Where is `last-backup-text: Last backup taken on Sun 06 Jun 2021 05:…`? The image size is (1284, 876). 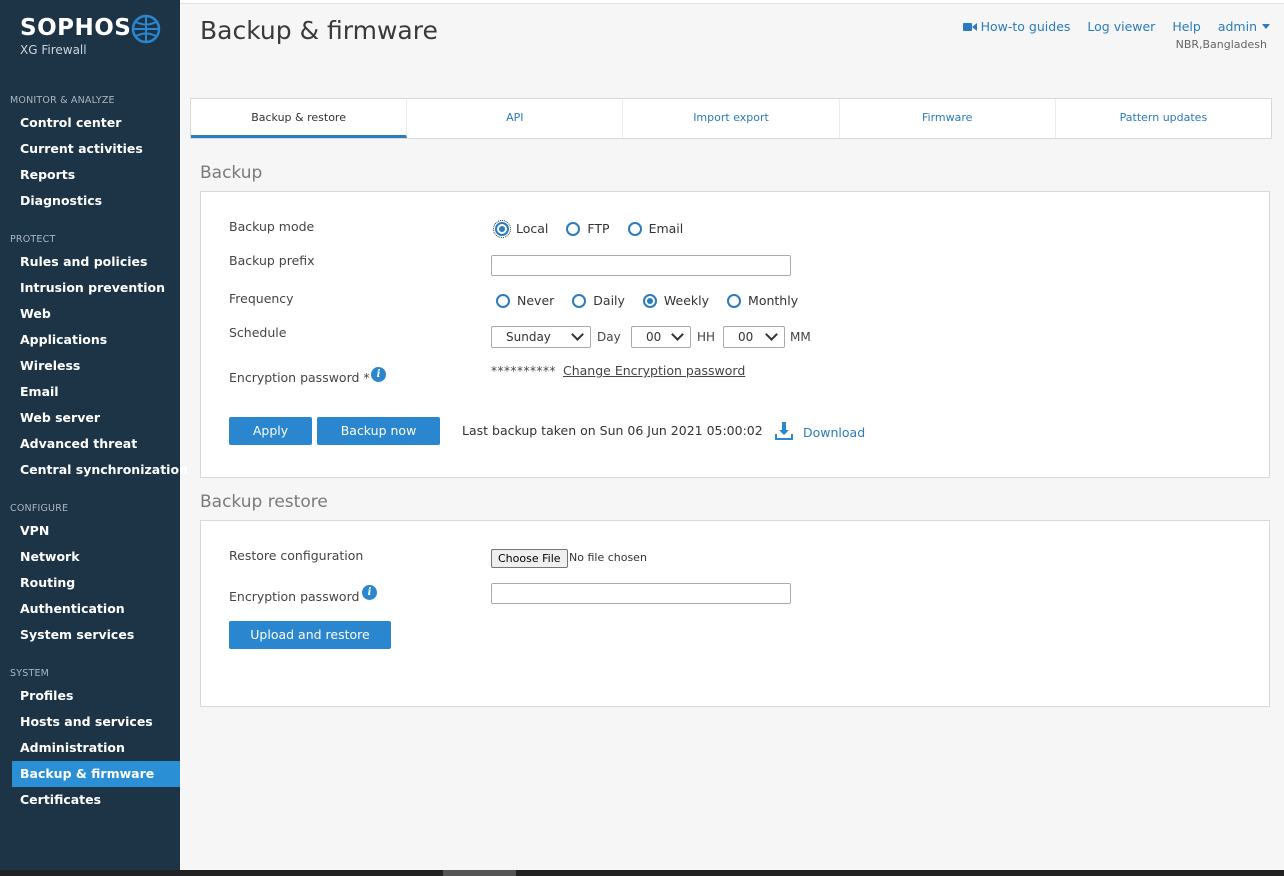
last-backup-text: Last backup taken on Sun 06 Jun 2021 05:… is located at coordinates (612, 430).